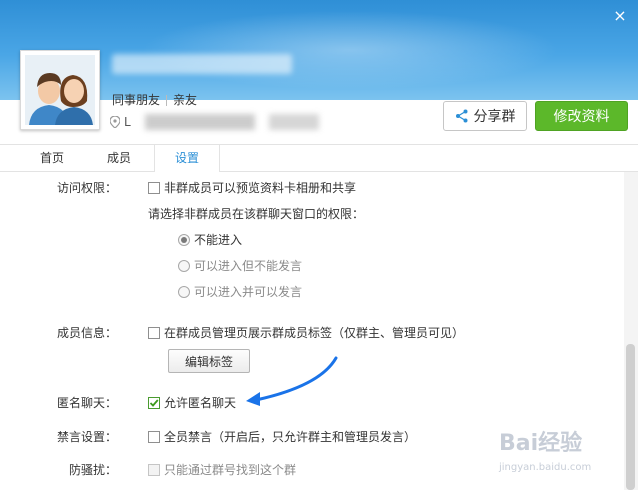 The image size is (638, 490). I want to click on preview-option-text: 非群成员可以预览资料卡相册和共享, so click(260, 188).